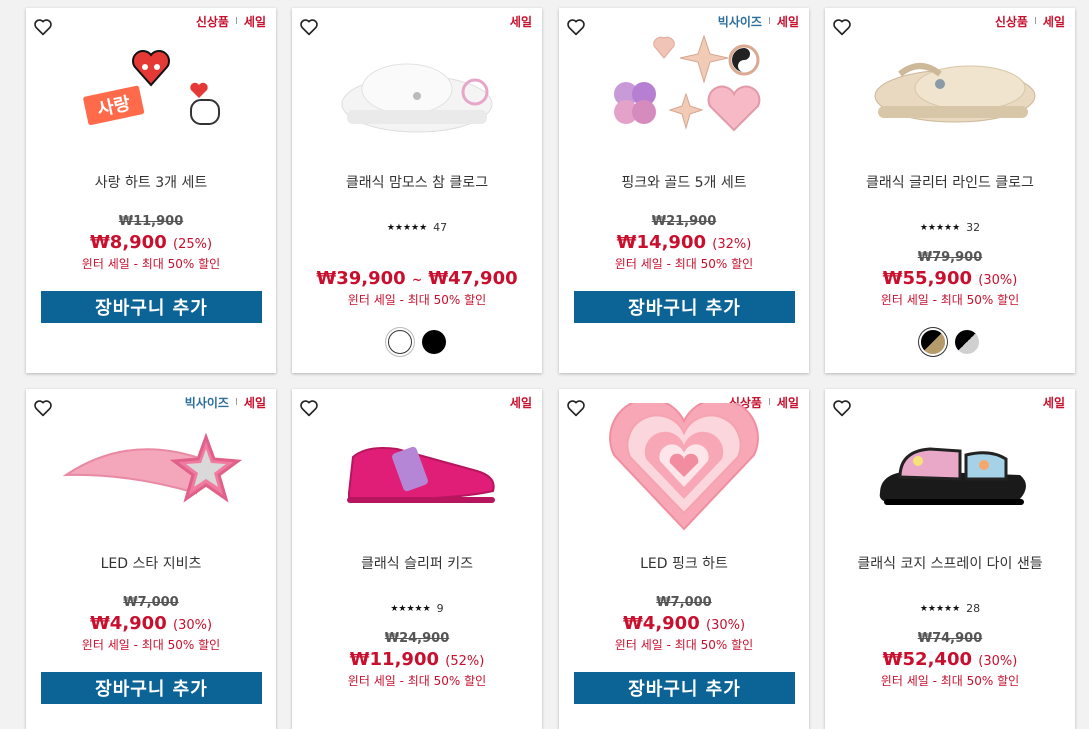 The width and height of the screenshot is (1089, 729). I want to click on sale-price: ₩14,900 (32%), so click(684, 242).